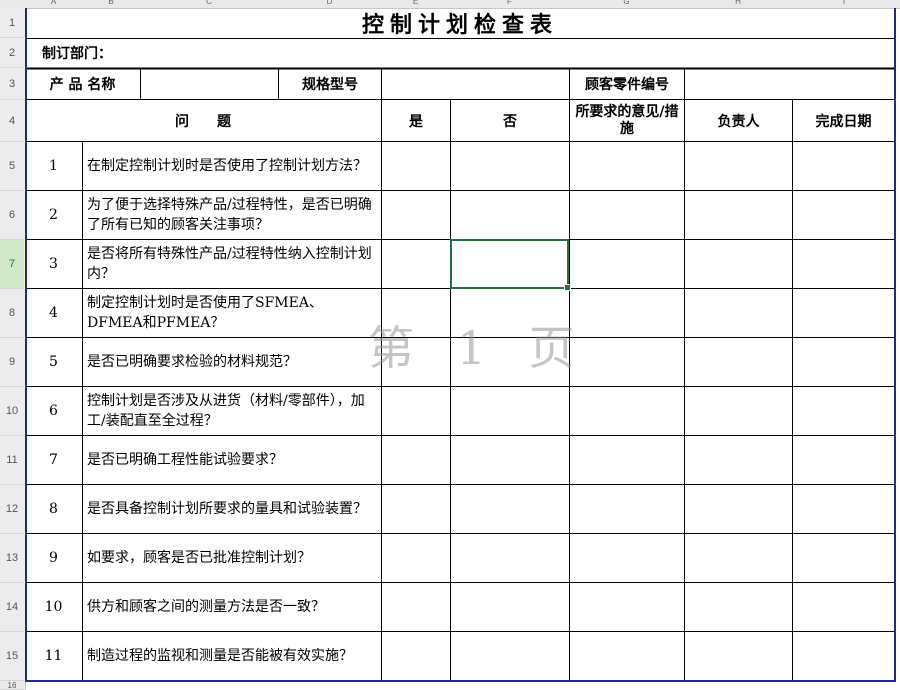 This screenshot has height=690, width=900. I want to click on row-header-5: 5, so click(12, 166).